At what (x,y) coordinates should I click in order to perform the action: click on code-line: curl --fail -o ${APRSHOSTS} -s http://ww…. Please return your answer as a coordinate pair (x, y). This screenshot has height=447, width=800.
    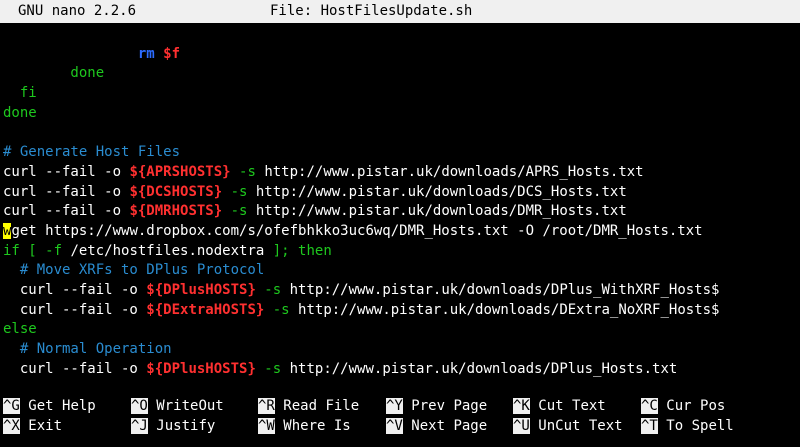
    Looking at the image, I should click on (401, 173).